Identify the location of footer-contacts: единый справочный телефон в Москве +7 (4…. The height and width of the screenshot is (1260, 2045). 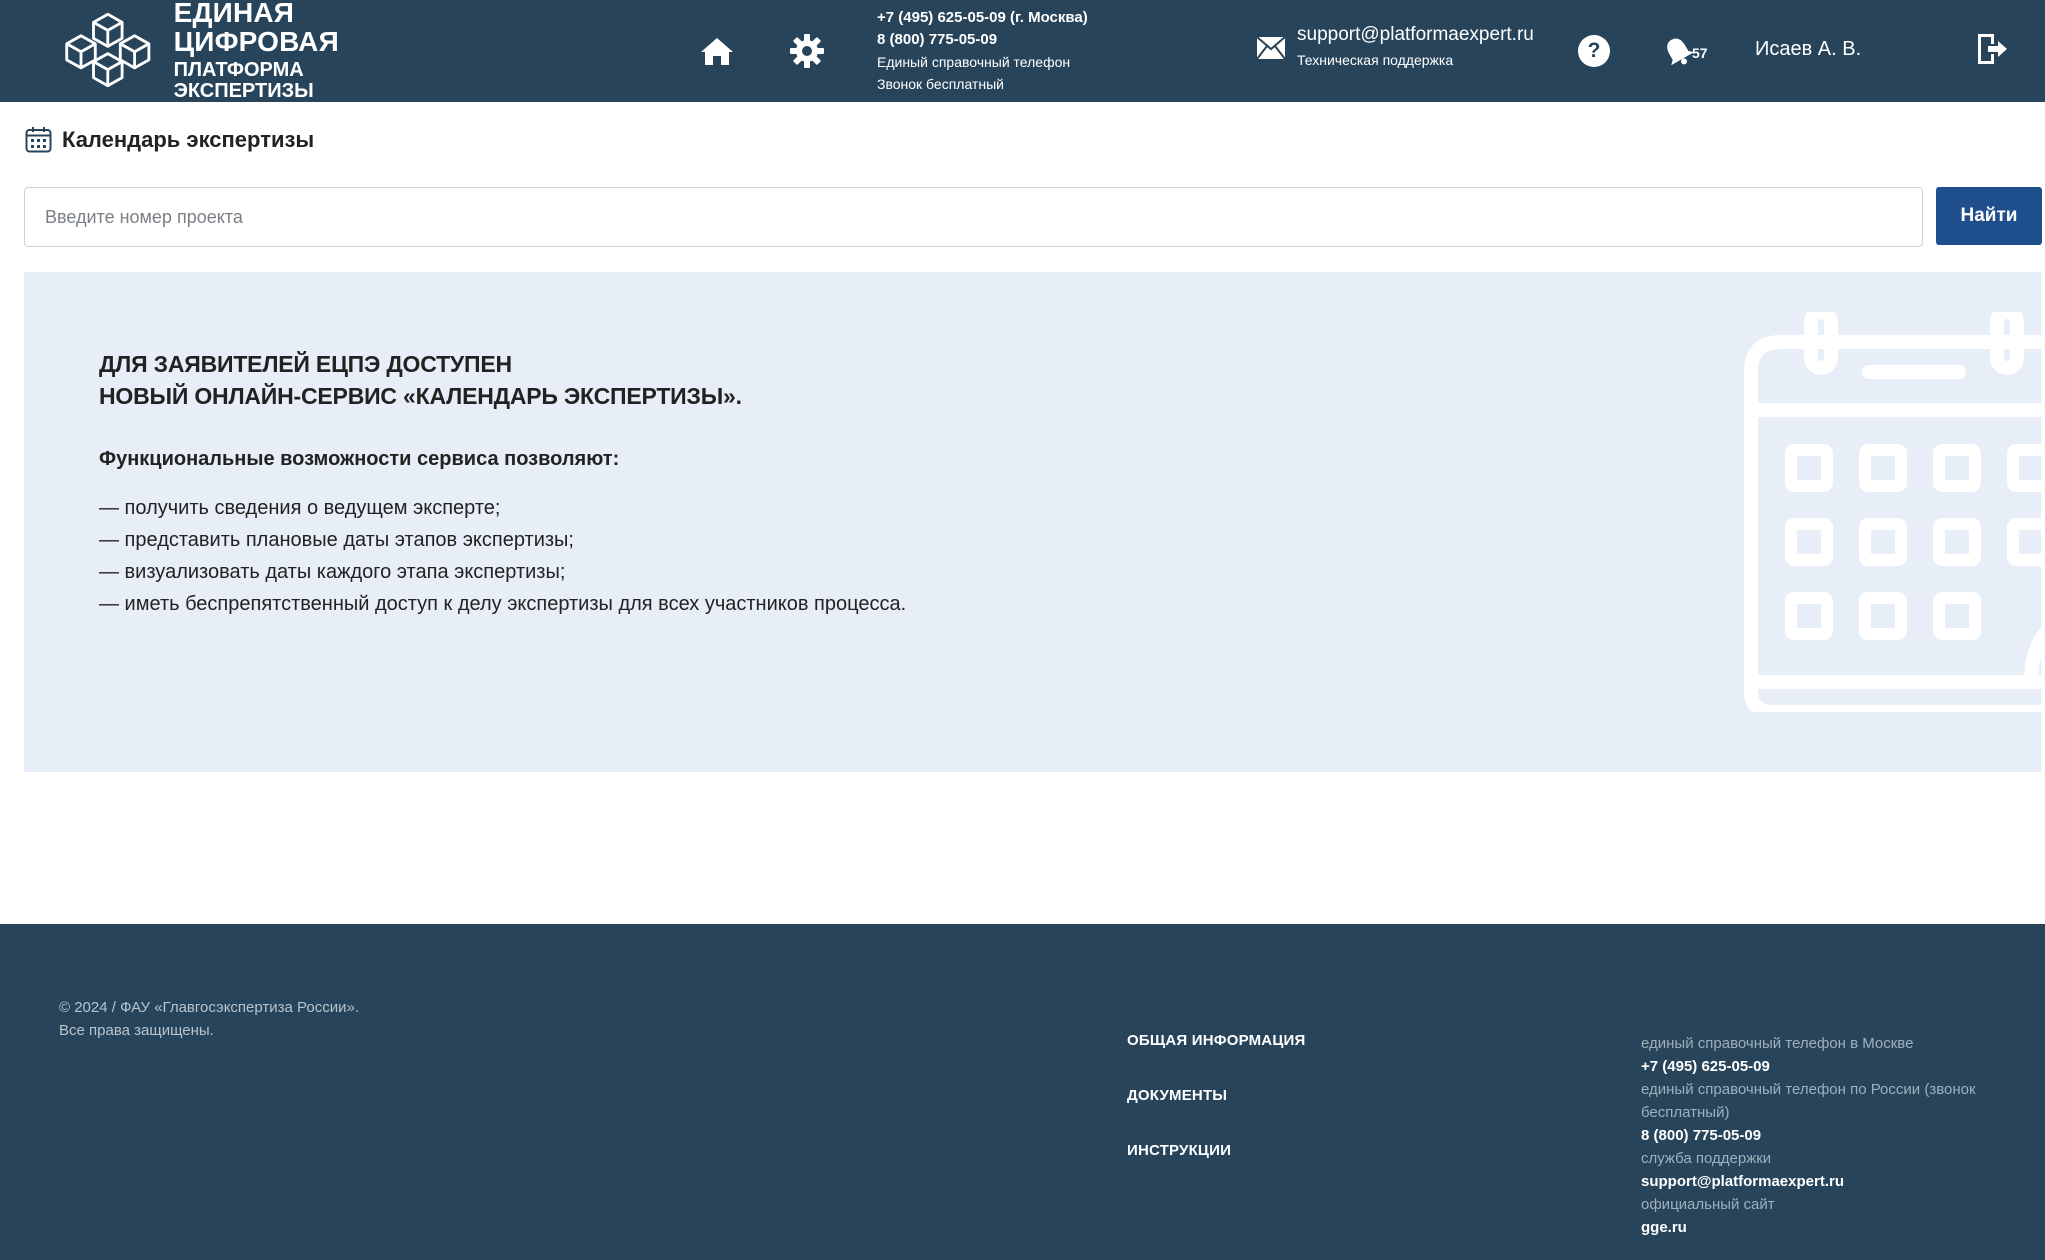
(1821, 1135).